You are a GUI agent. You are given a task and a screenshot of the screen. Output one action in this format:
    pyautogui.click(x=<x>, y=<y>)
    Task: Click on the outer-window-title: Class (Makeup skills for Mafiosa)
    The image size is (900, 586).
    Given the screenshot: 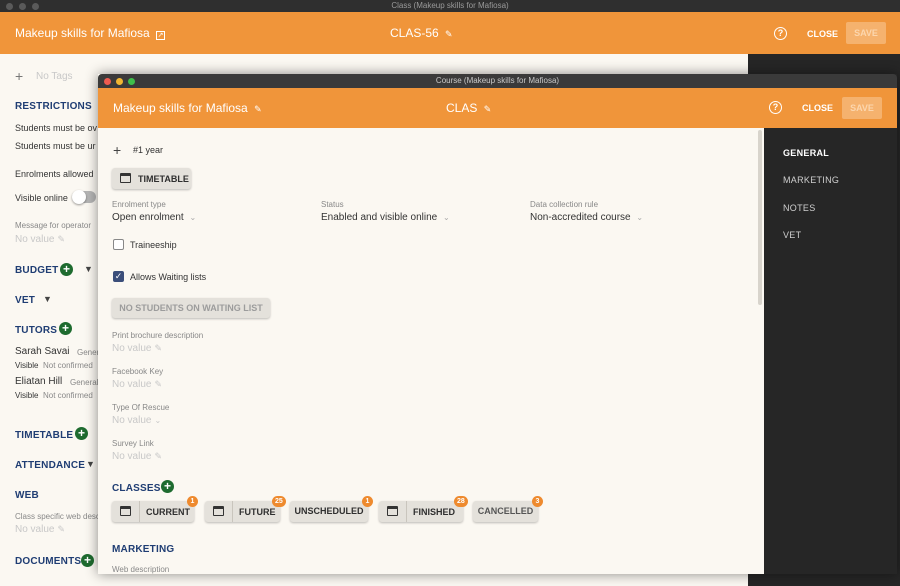 What is the action you would take?
    pyautogui.click(x=450, y=5)
    